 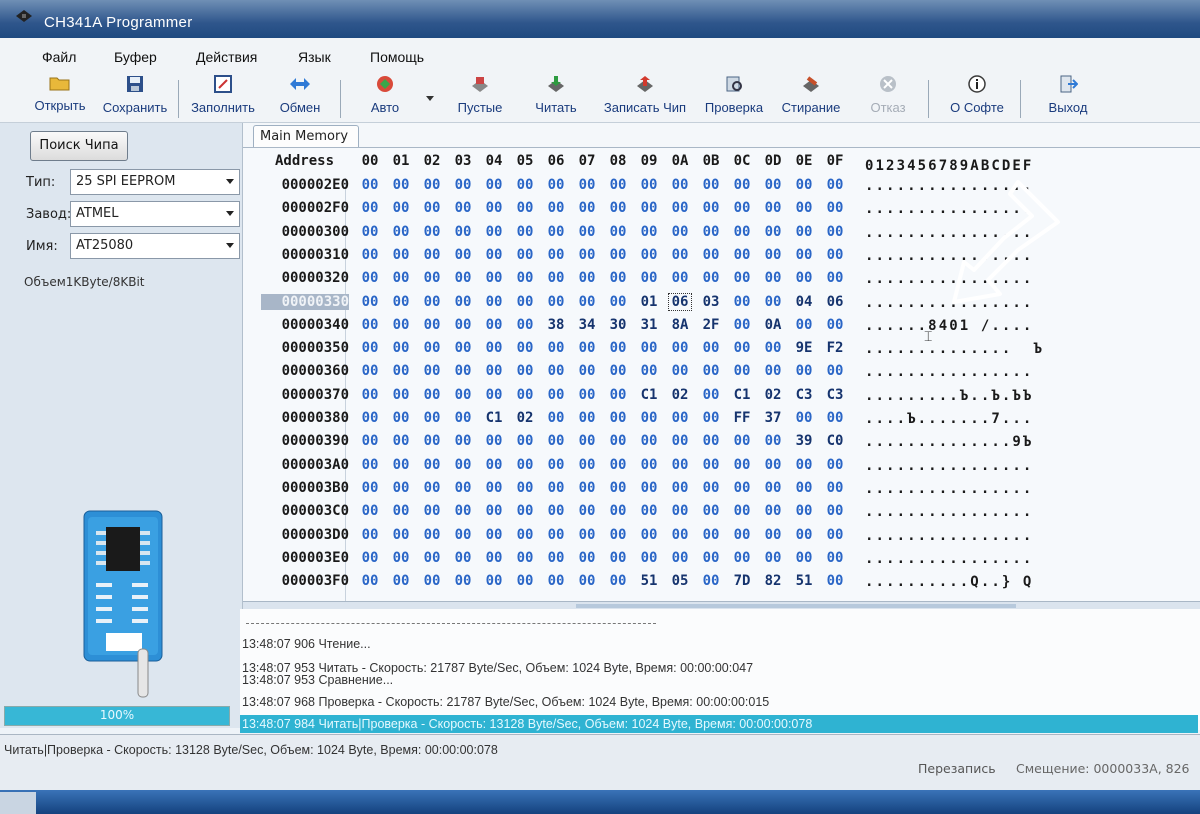 What do you see at coordinates (711, 302) in the screenshot?
I see `hex-byte: 03` at bounding box center [711, 302].